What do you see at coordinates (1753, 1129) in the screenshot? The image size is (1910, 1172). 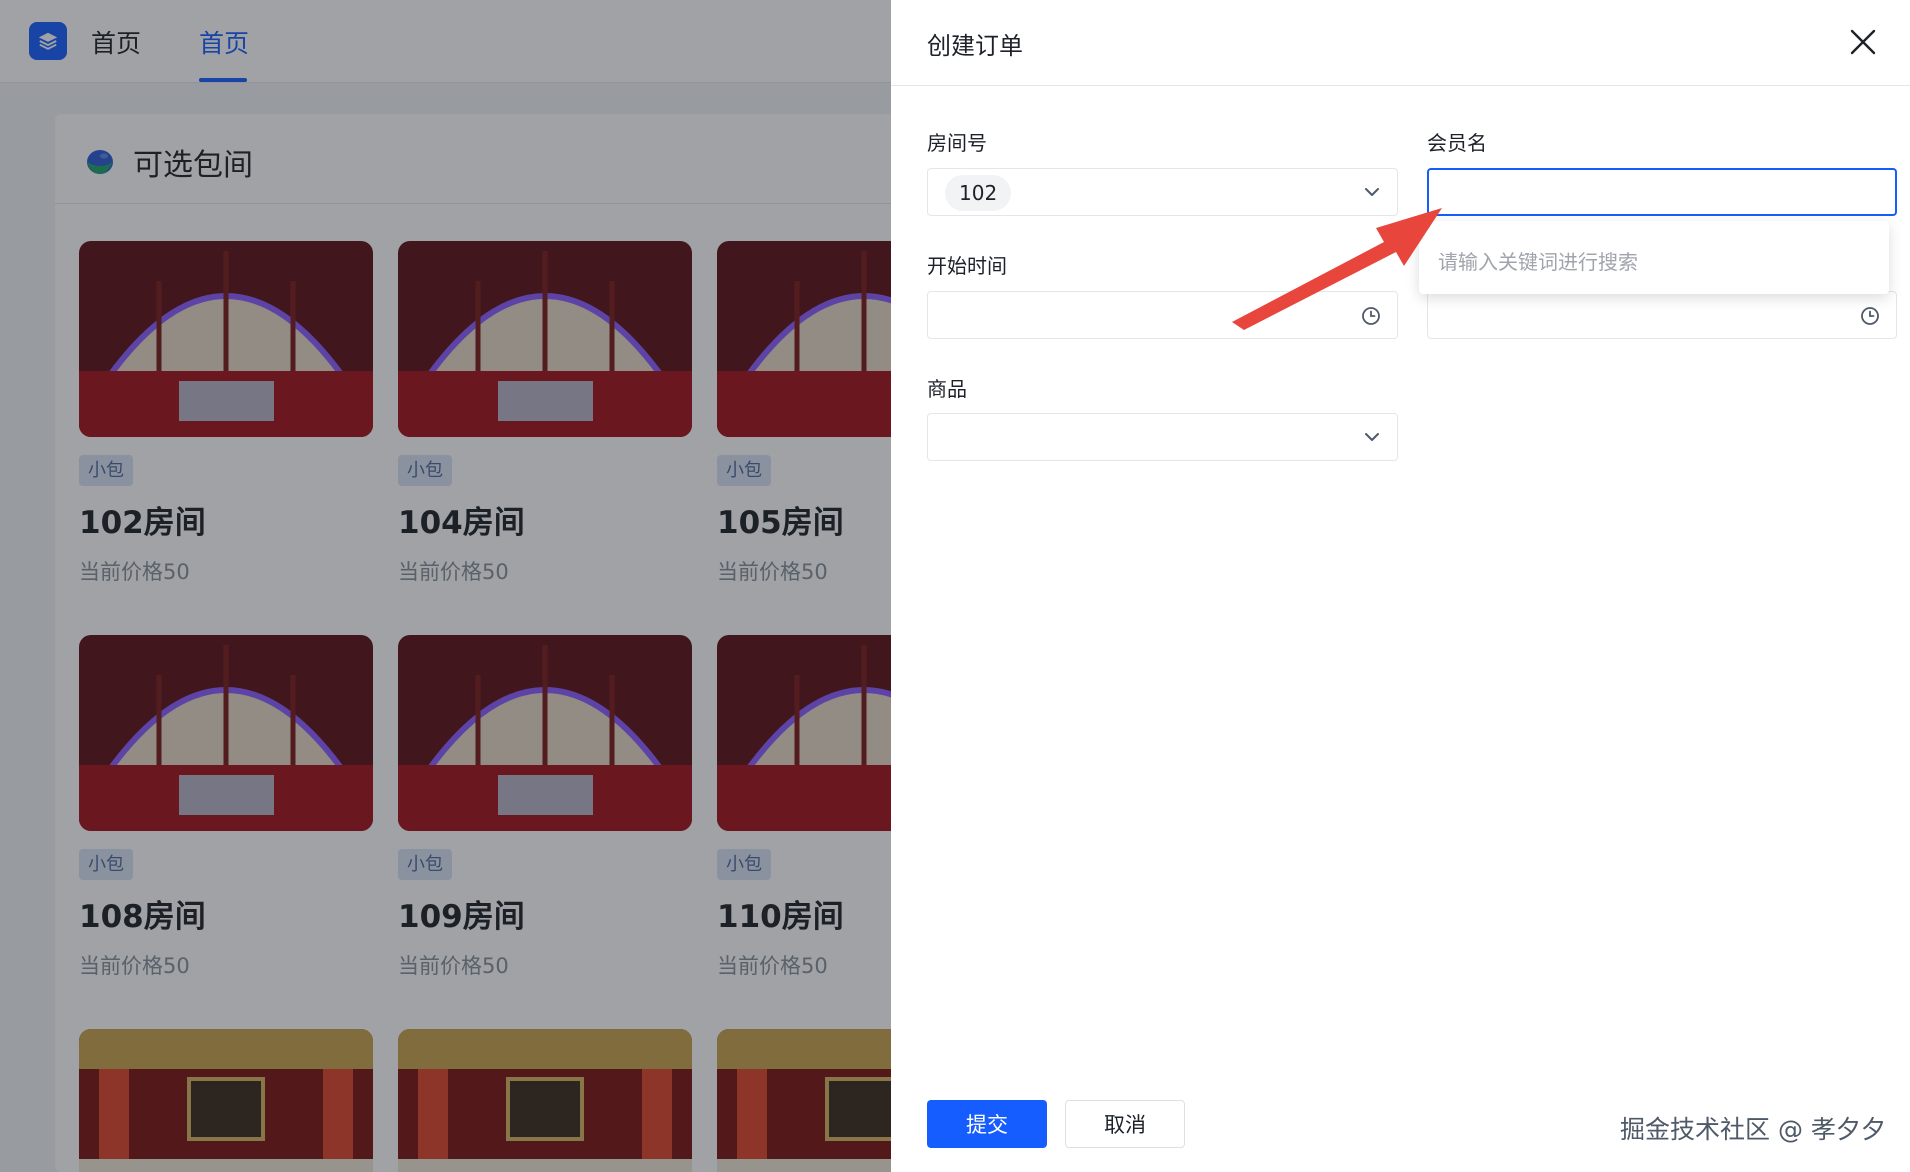 I see `watermark-text: 掘金技术社区 @ 孝夕夕` at bounding box center [1753, 1129].